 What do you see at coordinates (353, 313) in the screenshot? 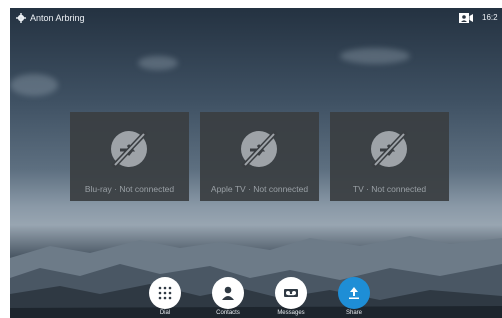
I see `share-label: Share` at bounding box center [353, 313].